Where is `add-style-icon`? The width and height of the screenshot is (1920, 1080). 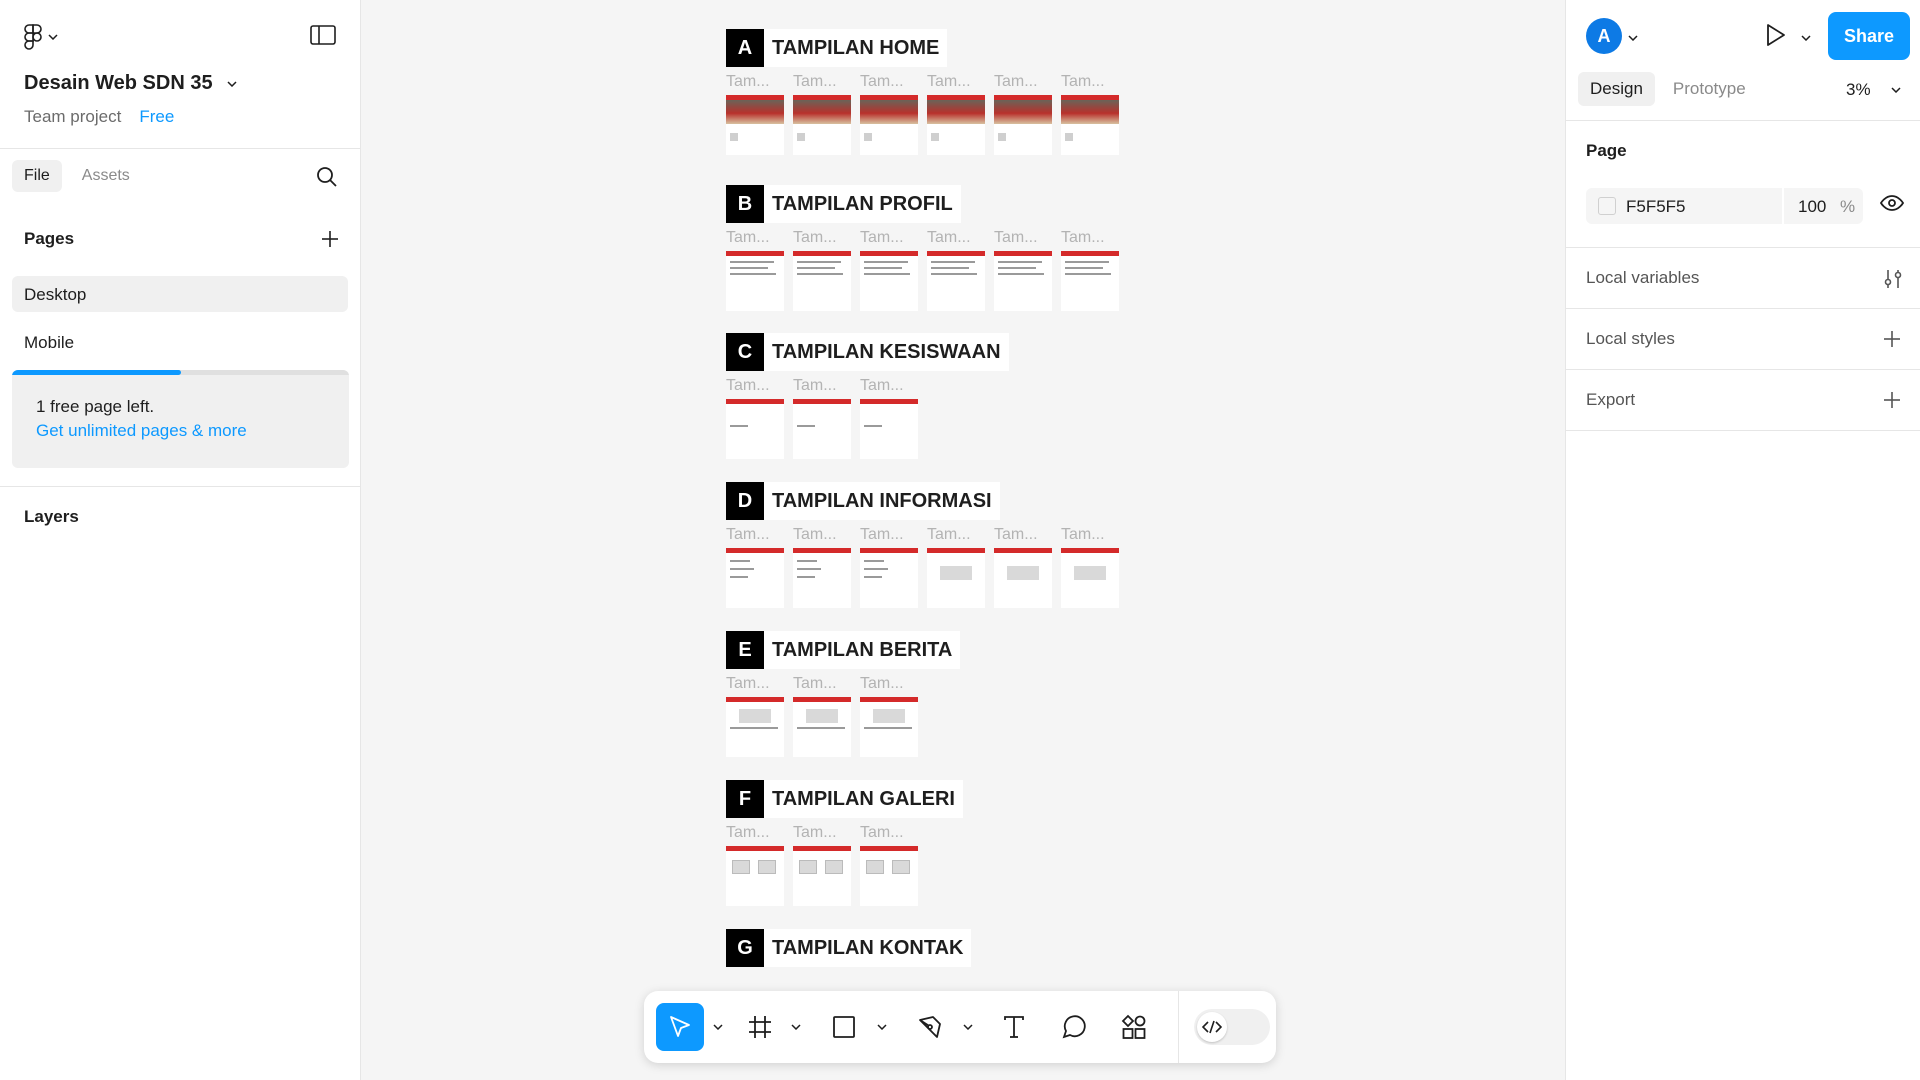 add-style-icon is located at coordinates (1893, 340).